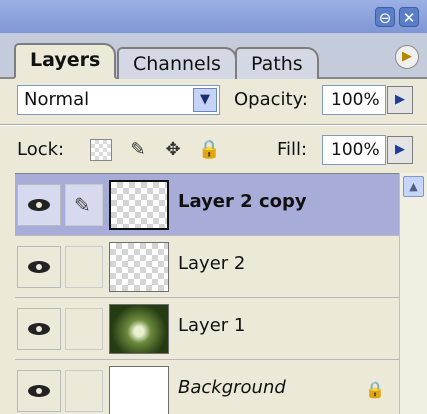  Describe the element at coordinates (138, 150) in the screenshot. I see `lock-image-pixels-brush-icon: ✎` at that location.